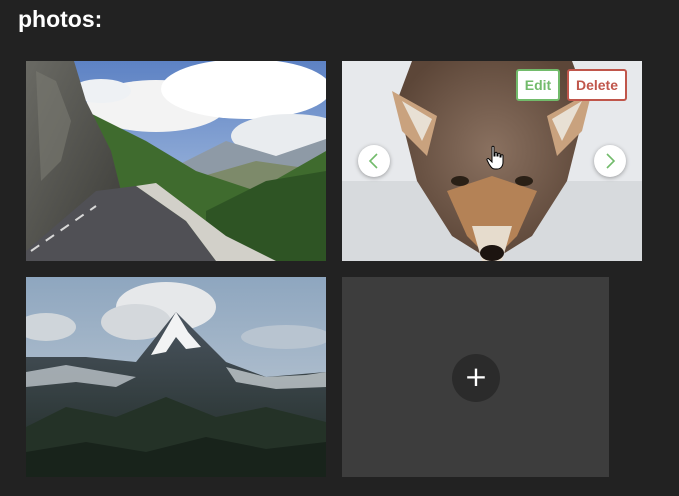  I want to click on next-photo-button, so click(610, 161).